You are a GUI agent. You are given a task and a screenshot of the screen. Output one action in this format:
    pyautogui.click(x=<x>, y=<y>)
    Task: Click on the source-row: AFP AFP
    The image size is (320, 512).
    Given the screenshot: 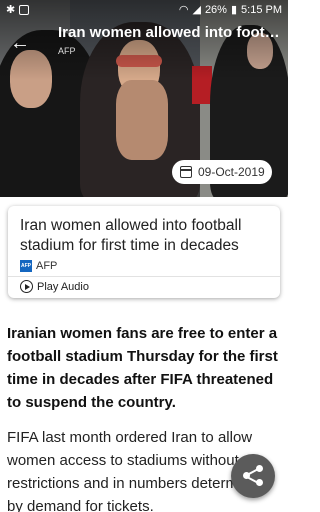 What is the action you would take?
    pyautogui.click(x=38, y=266)
    